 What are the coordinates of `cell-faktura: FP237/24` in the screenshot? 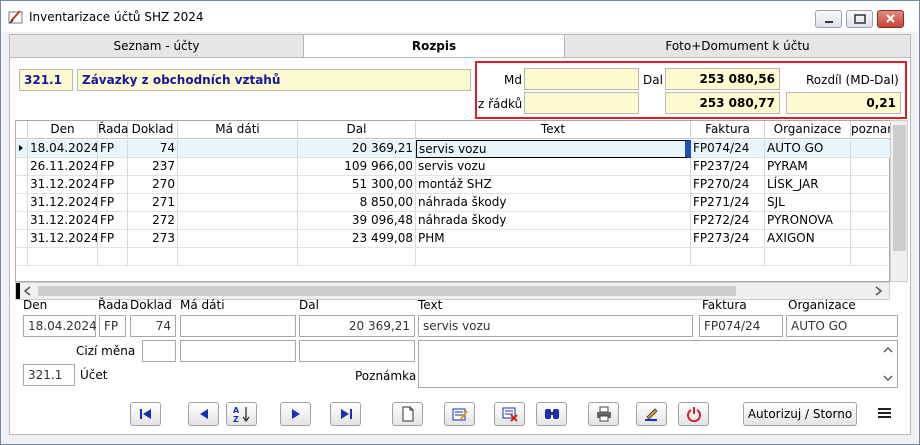 It's located at (728, 167).